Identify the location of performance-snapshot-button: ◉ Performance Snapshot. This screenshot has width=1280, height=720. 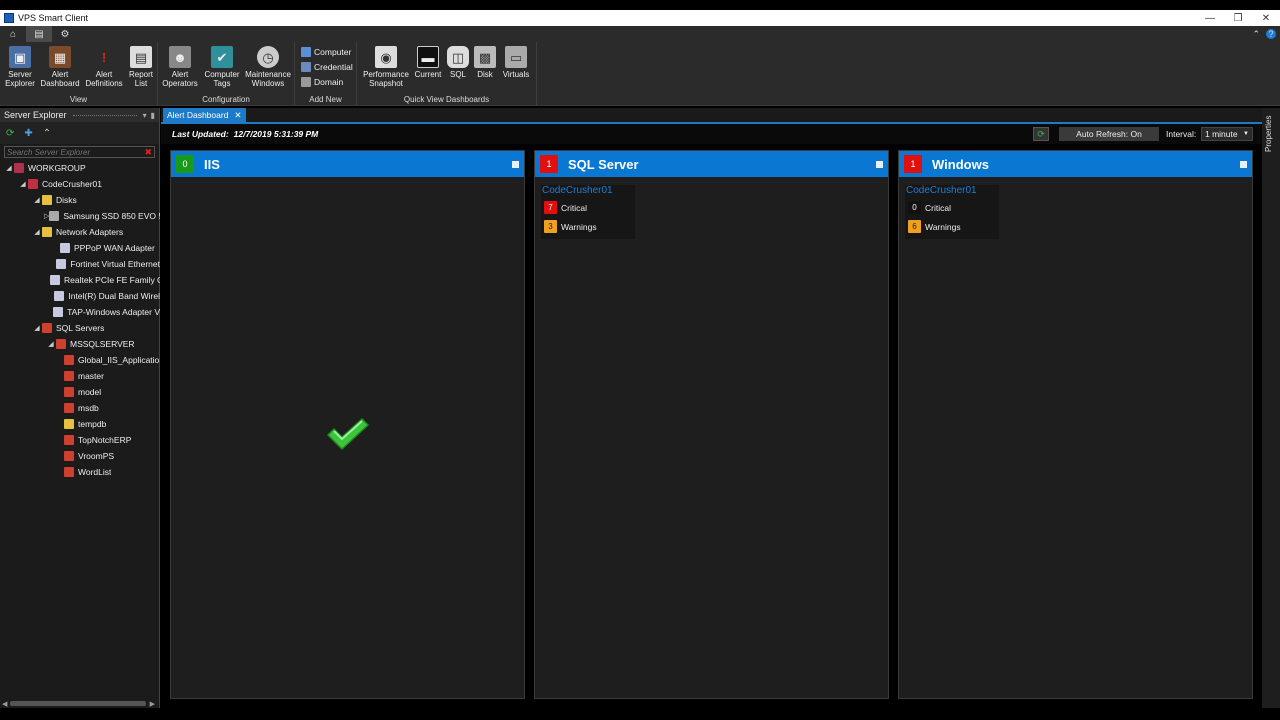
(386, 67).